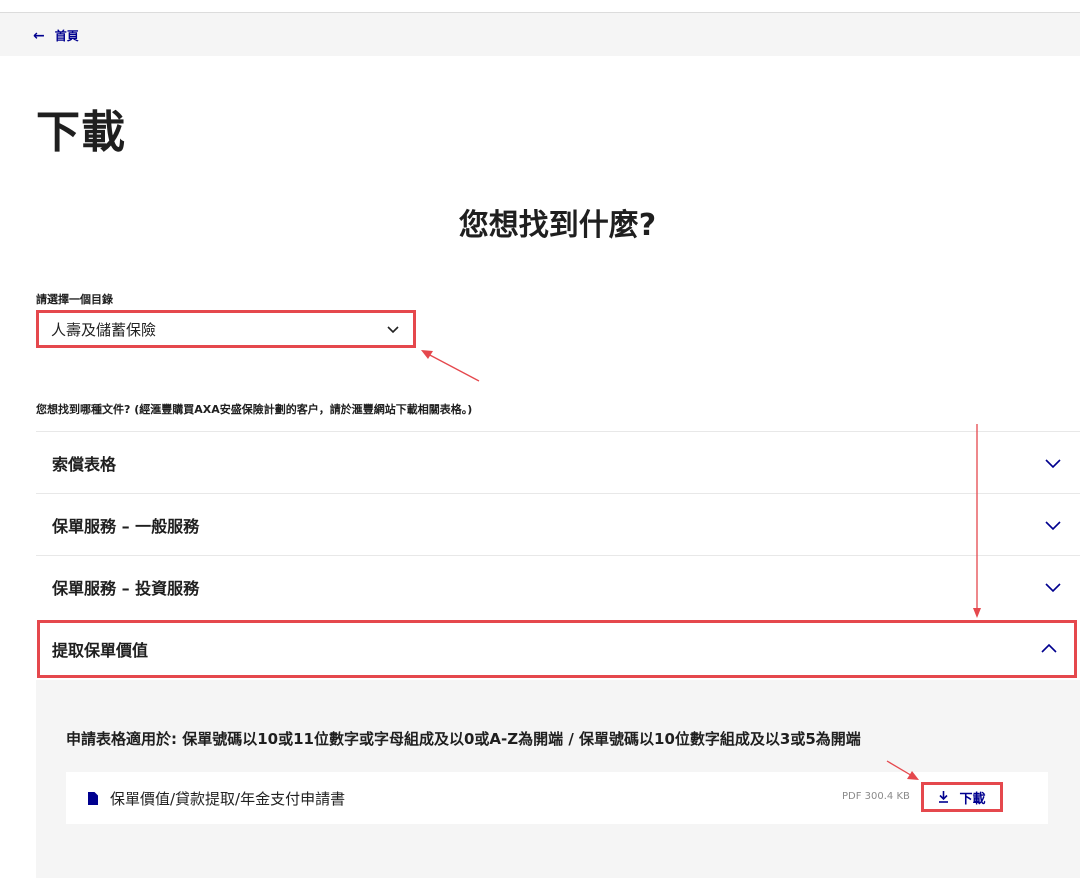 The height and width of the screenshot is (878, 1080). What do you see at coordinates (104, 329) in the screenshot?
I see `category-selected-value: 人壽及儲蓄保險` at bounding box center [104, 329].